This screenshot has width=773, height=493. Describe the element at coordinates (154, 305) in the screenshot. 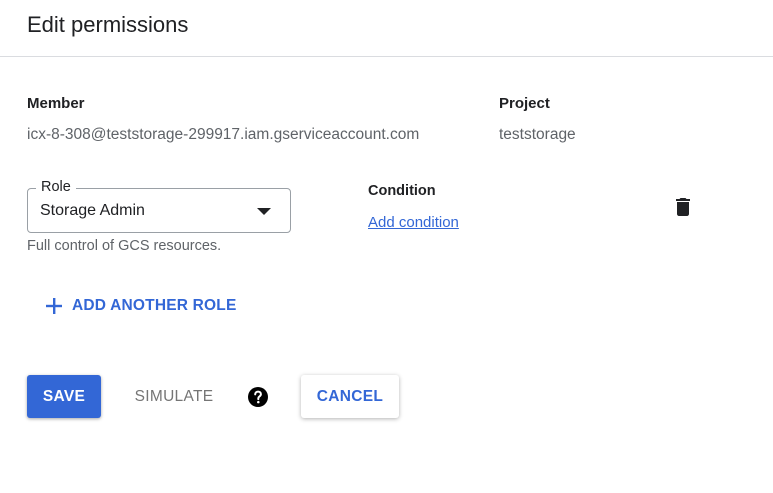

I see `add-another-role-label: ADD ANOTHER ROLE` at that location.